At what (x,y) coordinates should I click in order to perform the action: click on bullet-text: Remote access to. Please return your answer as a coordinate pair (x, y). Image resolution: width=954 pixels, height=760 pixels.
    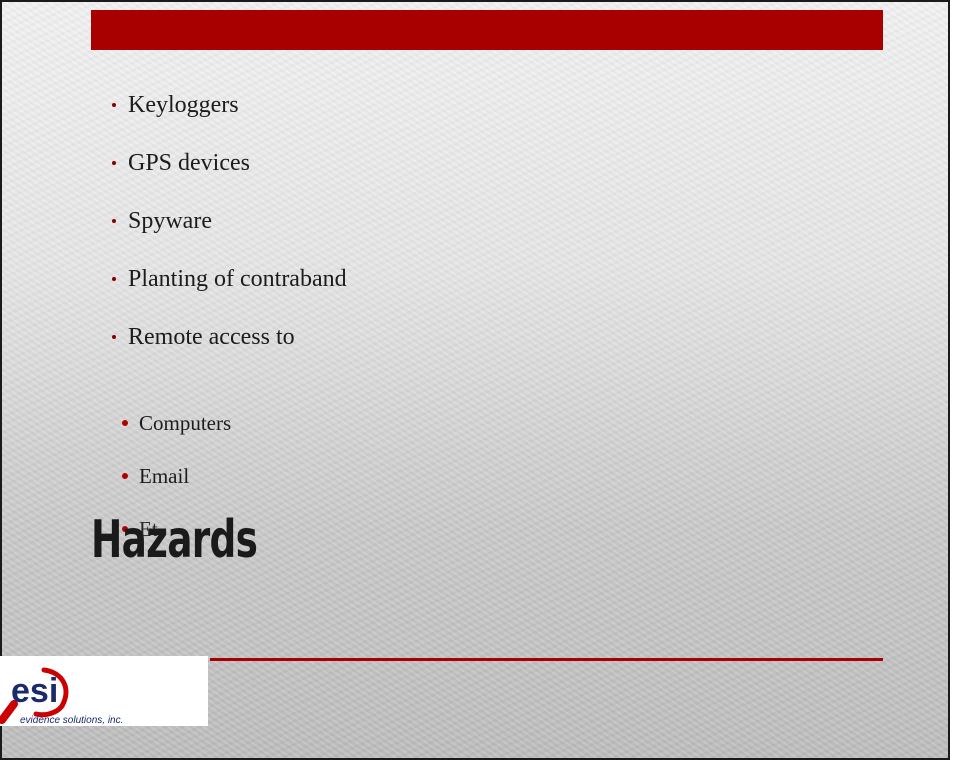
    Looking at the image, I should click on (211, 337).